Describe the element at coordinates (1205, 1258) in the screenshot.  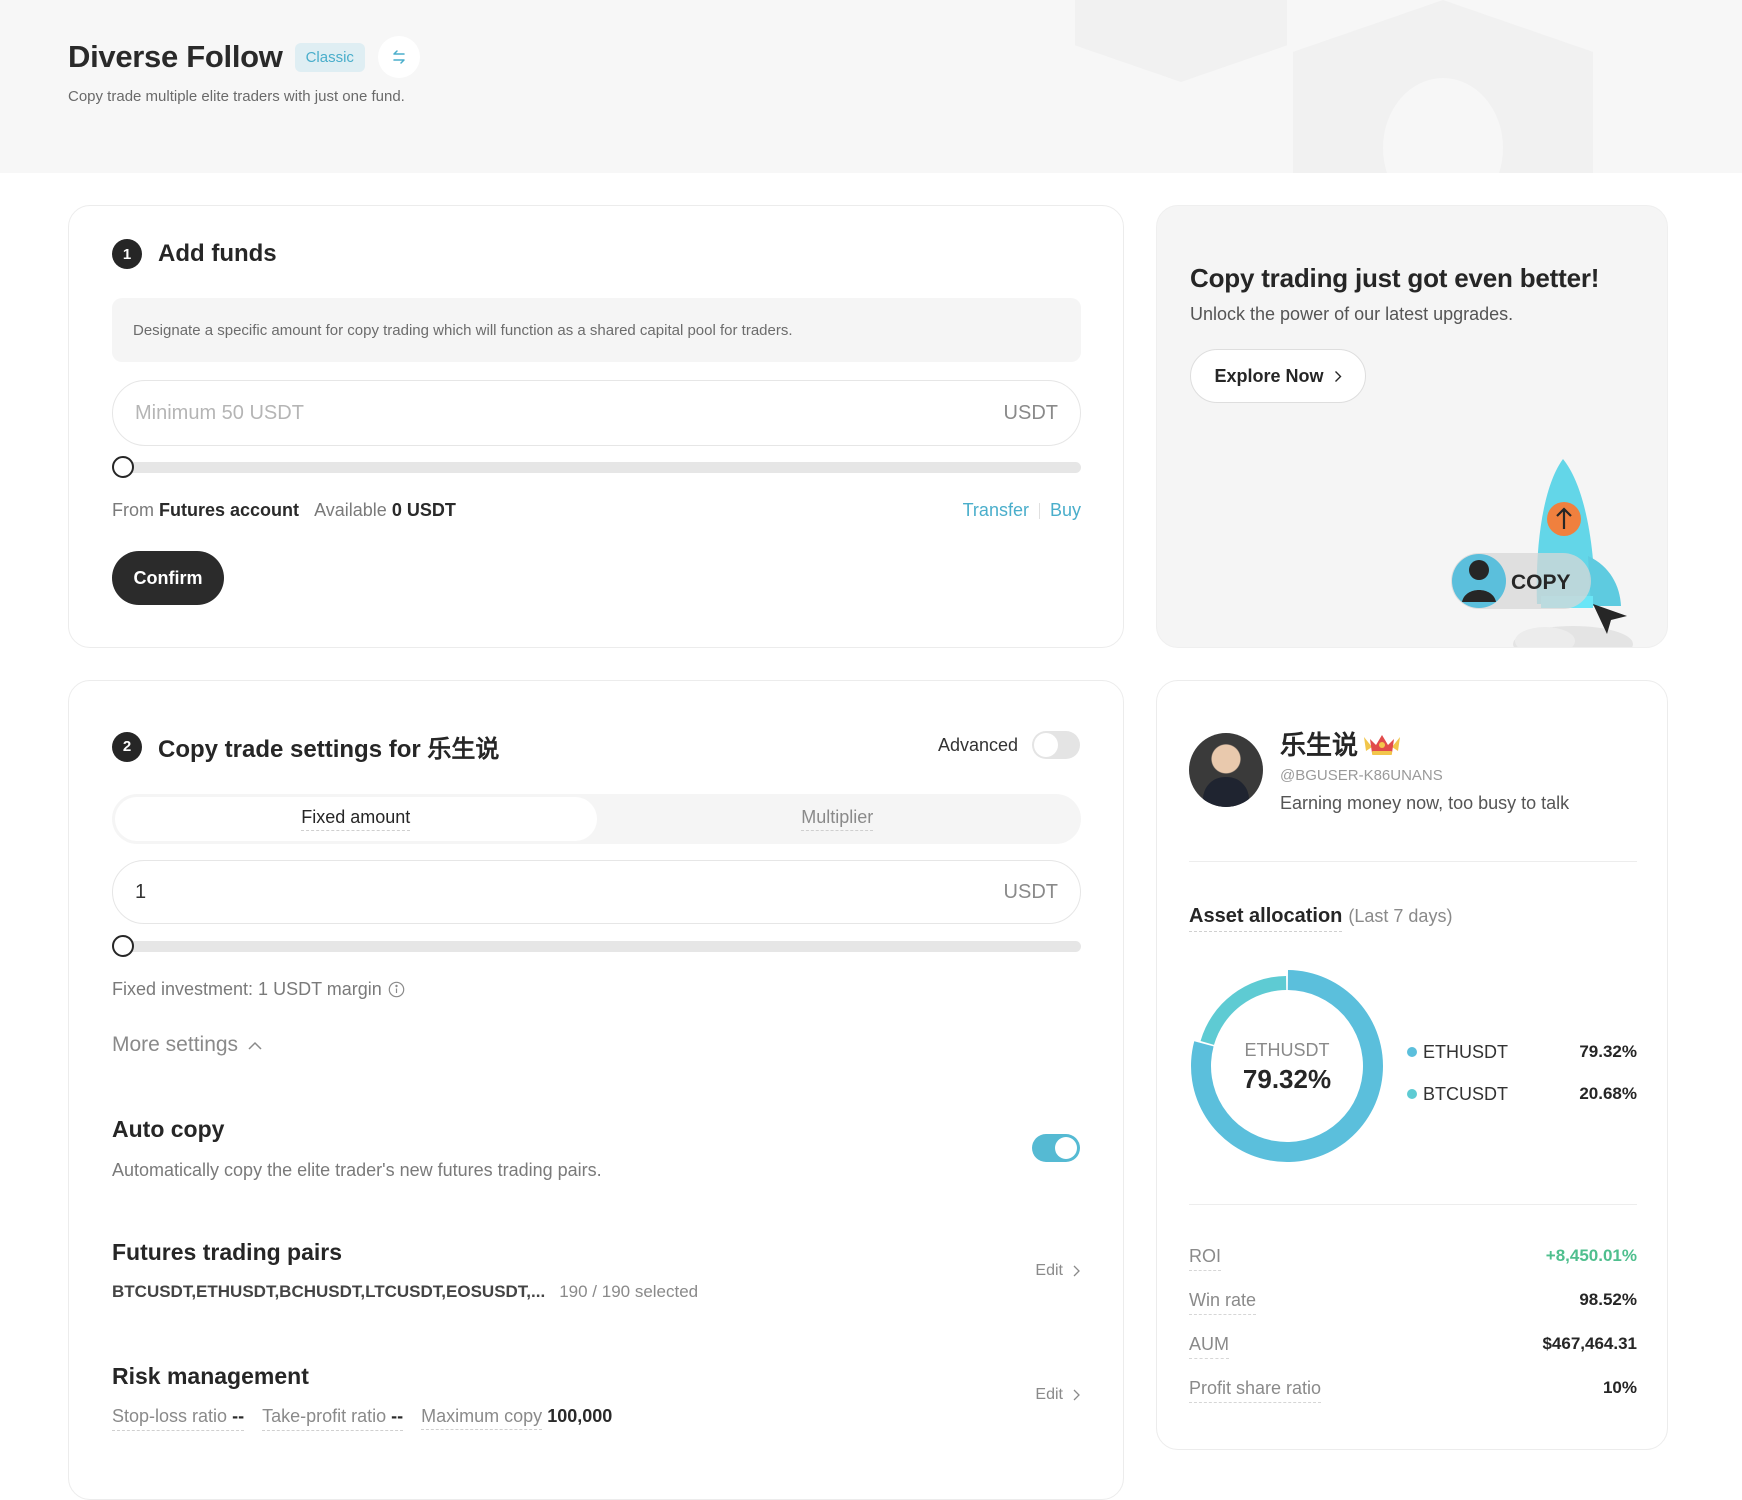
I see `stat-label: ROI` at that location.